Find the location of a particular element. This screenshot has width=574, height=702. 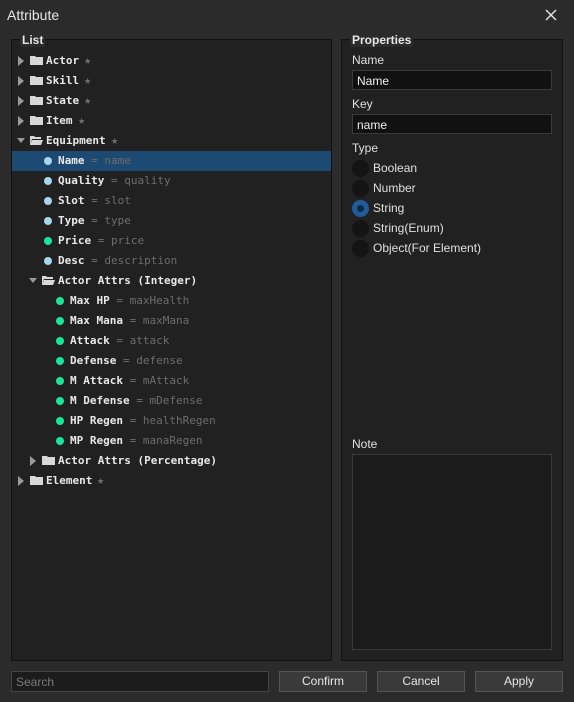

tree-folder: Item ★ is located at coordinates (171, 121).